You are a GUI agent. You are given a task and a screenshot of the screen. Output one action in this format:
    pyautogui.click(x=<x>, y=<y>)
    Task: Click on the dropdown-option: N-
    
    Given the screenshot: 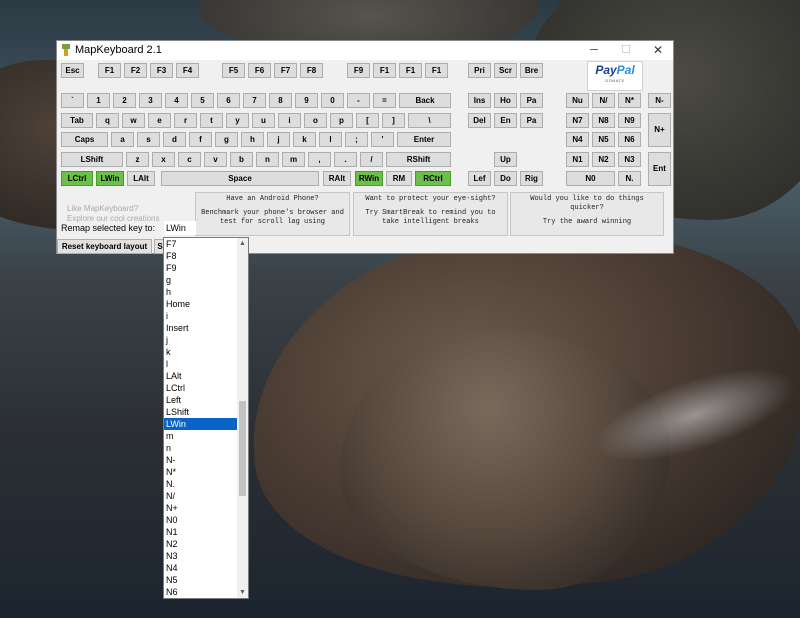 What is the action you would take?
    pyautogui.click(x=200, y=460)
    